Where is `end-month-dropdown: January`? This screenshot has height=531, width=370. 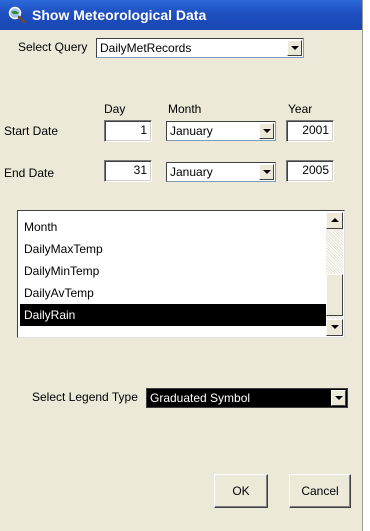 end-month-dropdown: January is located at coordinates (221, 172).